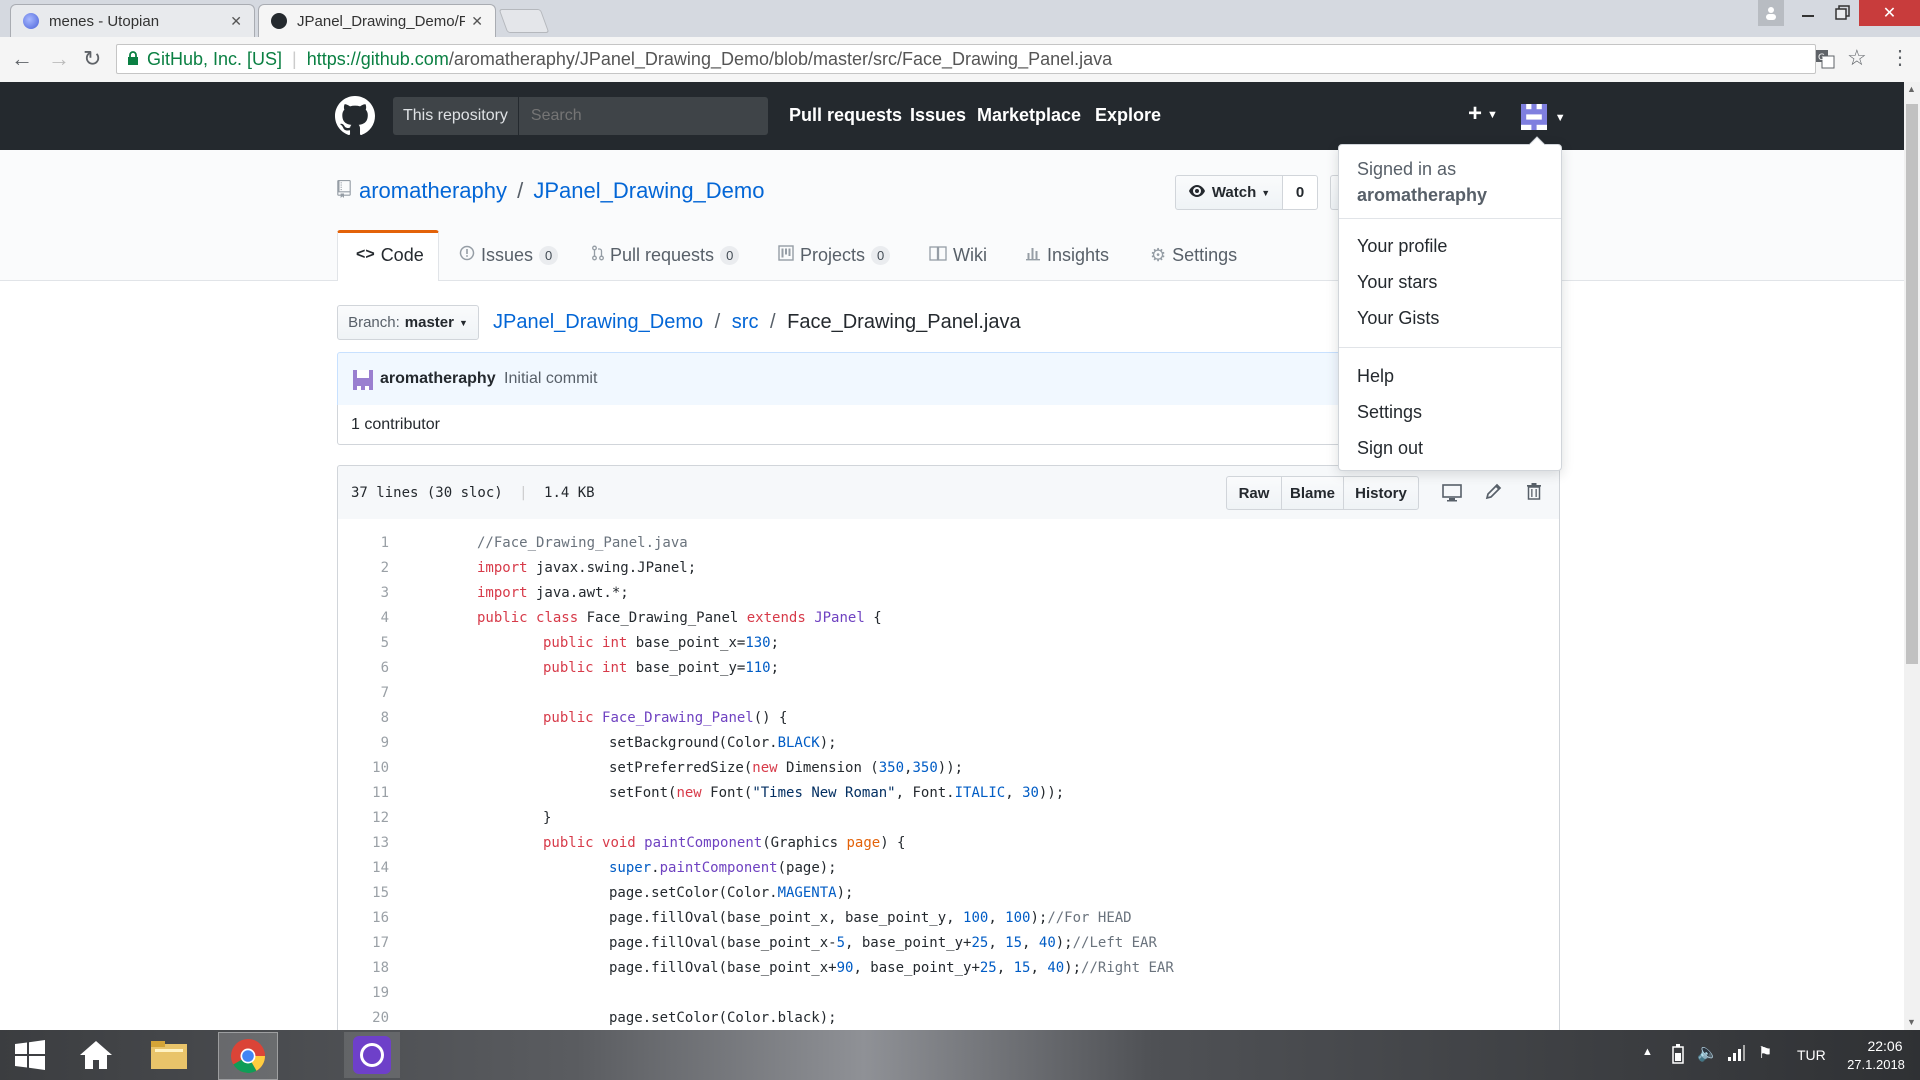 Image resolution: width=1920 pixels, height=1080 pixels. I want to click on volume-icon: 🔈, so click(1707, 1053).